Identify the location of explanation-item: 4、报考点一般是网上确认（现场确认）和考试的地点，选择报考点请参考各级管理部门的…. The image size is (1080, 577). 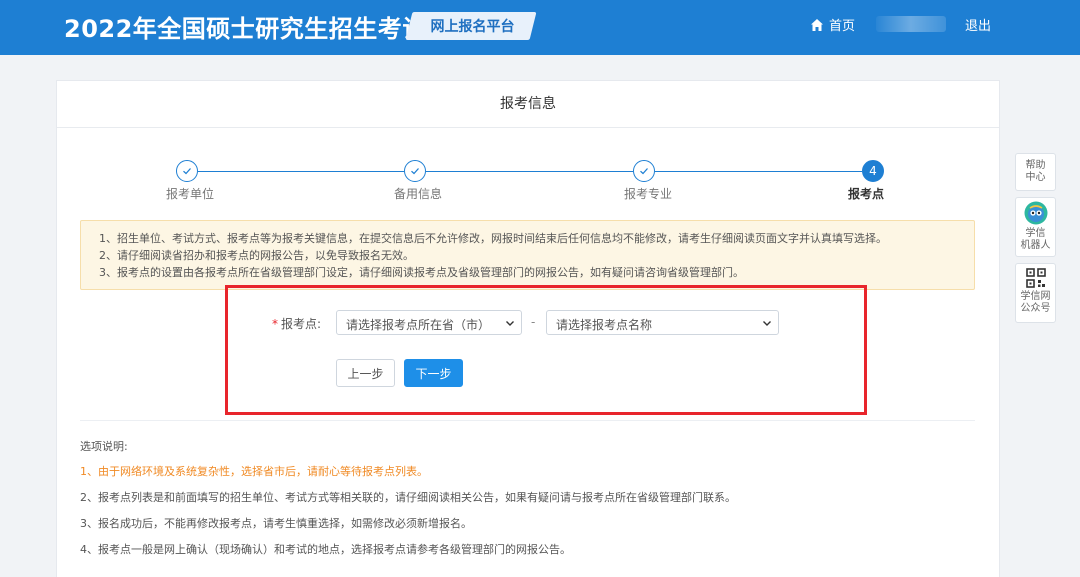
(325, 549).